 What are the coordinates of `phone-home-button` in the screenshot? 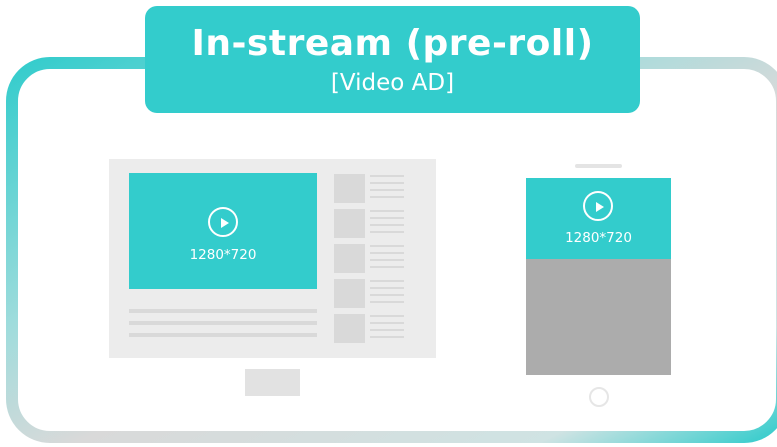 It's located at (599, 397).